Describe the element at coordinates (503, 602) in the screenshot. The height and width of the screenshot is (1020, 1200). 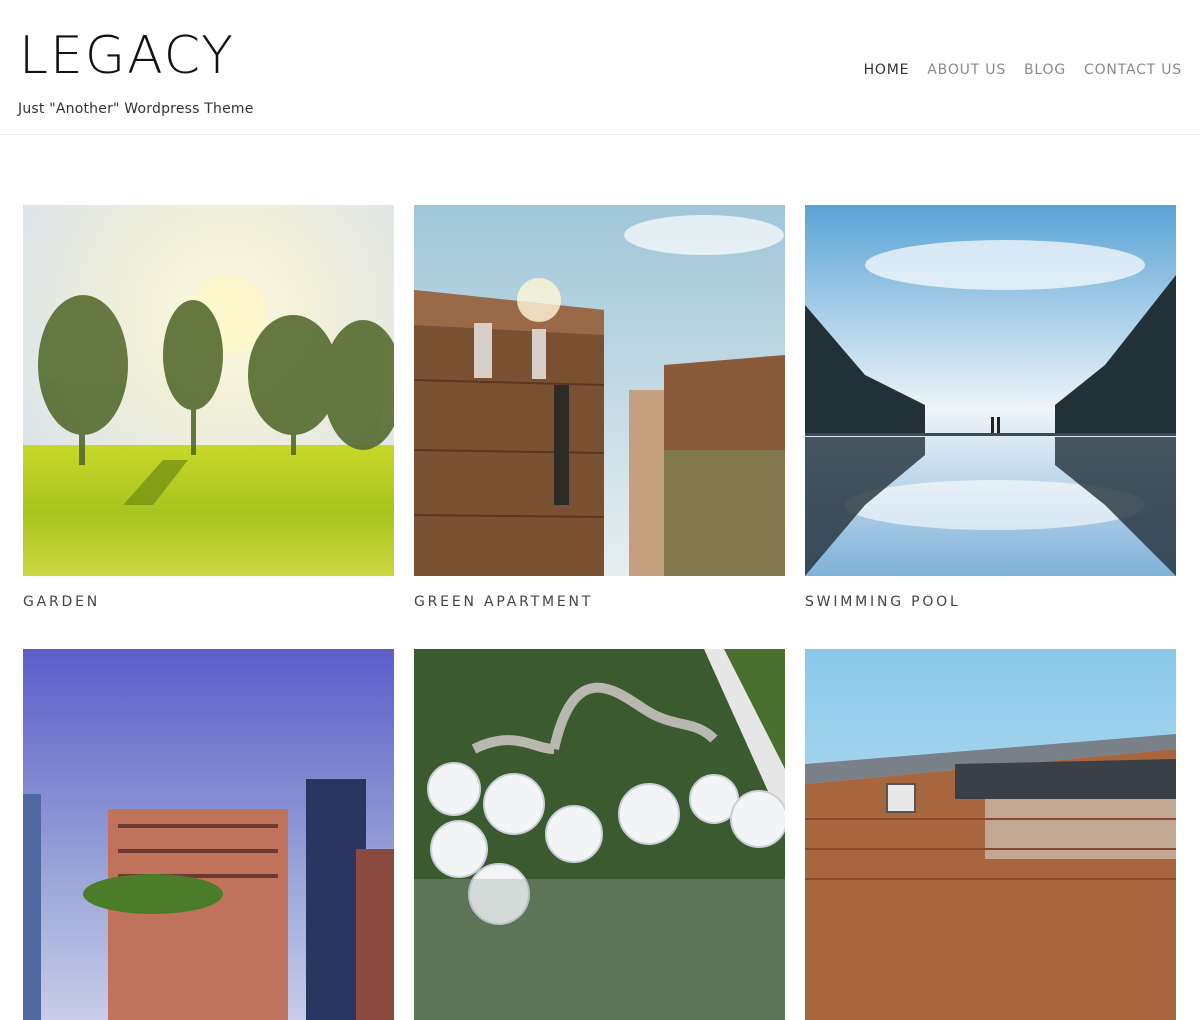
I see `portfolio-item-title: GREEN APARTMENT` at that location.